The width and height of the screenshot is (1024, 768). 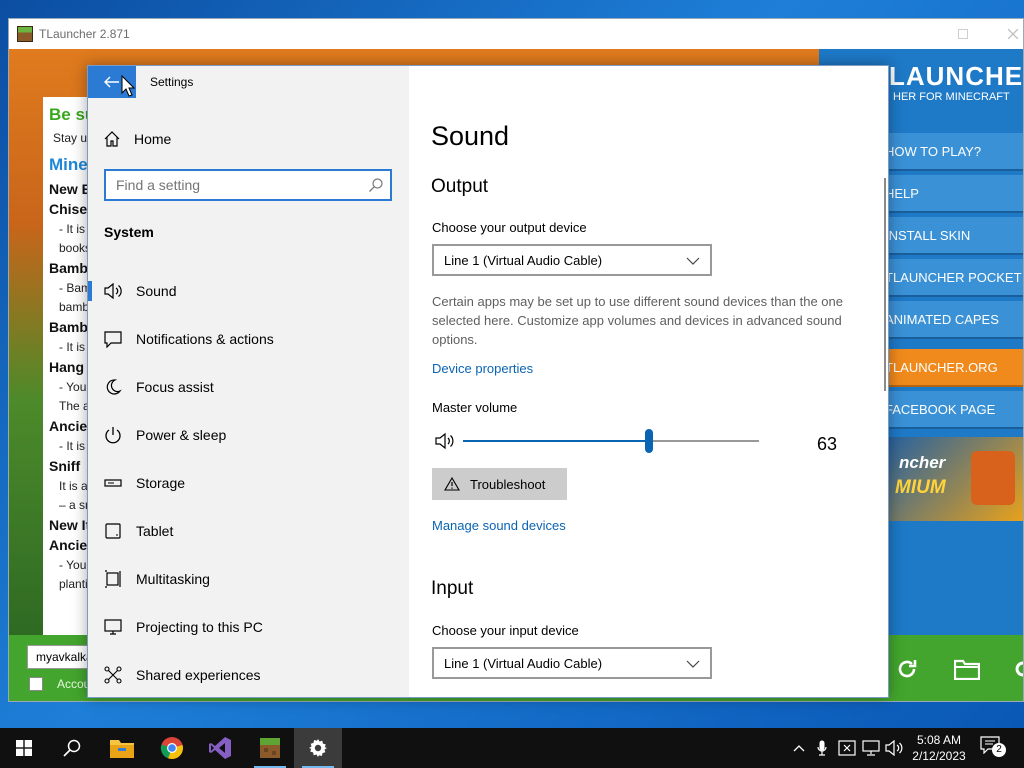 What do you see at coordinates (499, 484) in the screenshot?
I see `troubleshoot-button: Troubleshoot` at bounding box center [499, 484].